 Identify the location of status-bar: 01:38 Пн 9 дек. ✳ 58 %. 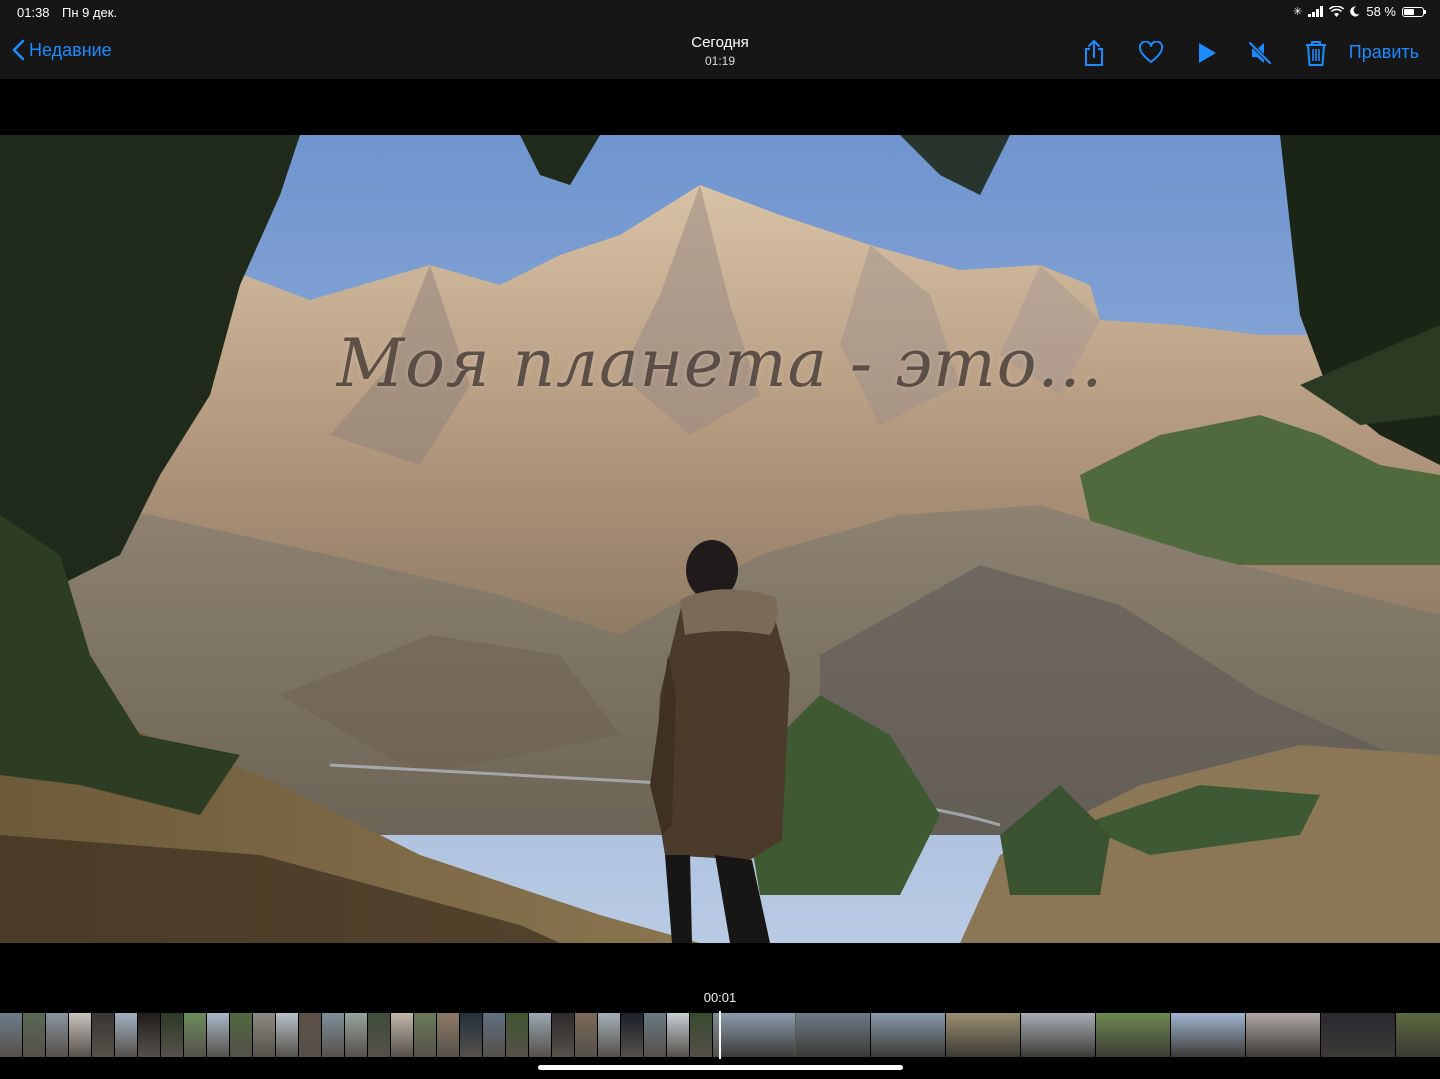
(720, 13).